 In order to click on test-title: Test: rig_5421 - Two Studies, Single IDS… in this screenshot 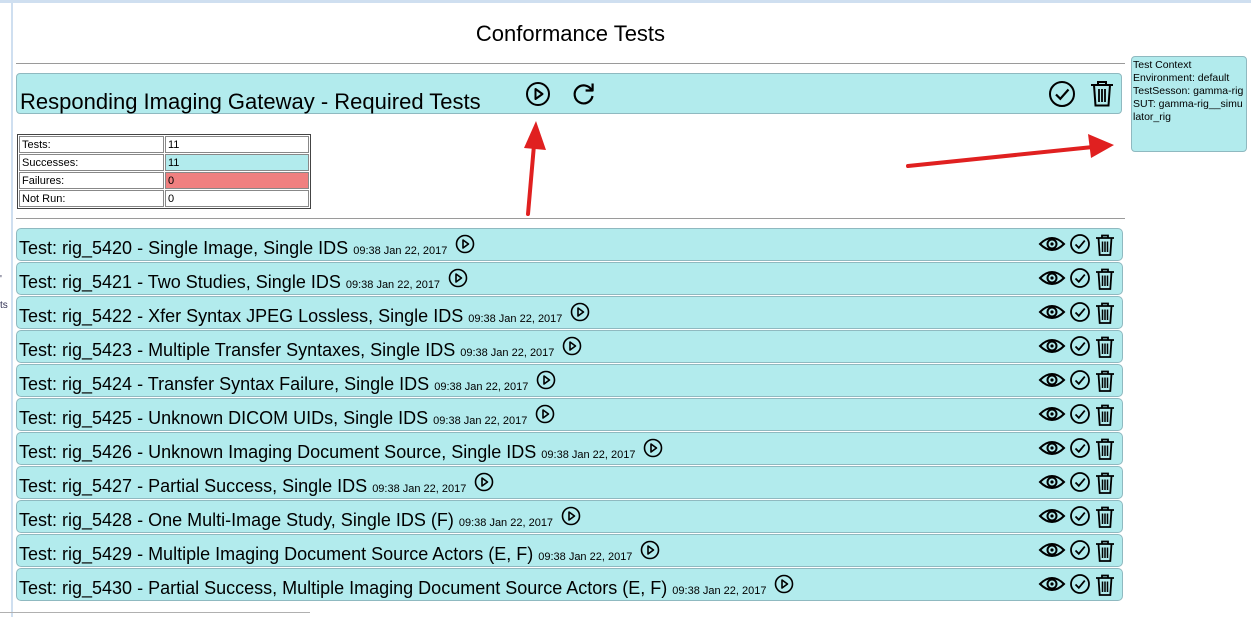, I will do `click(243, 281)`.